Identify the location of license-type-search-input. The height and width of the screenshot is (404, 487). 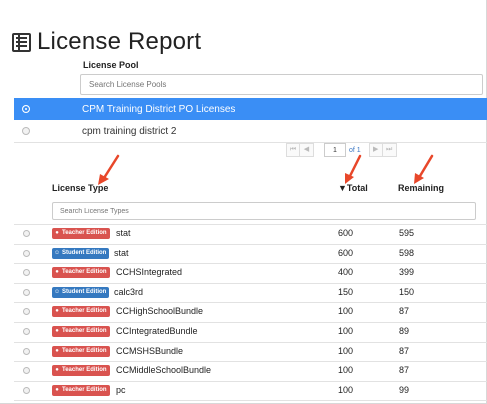
(264, 211).